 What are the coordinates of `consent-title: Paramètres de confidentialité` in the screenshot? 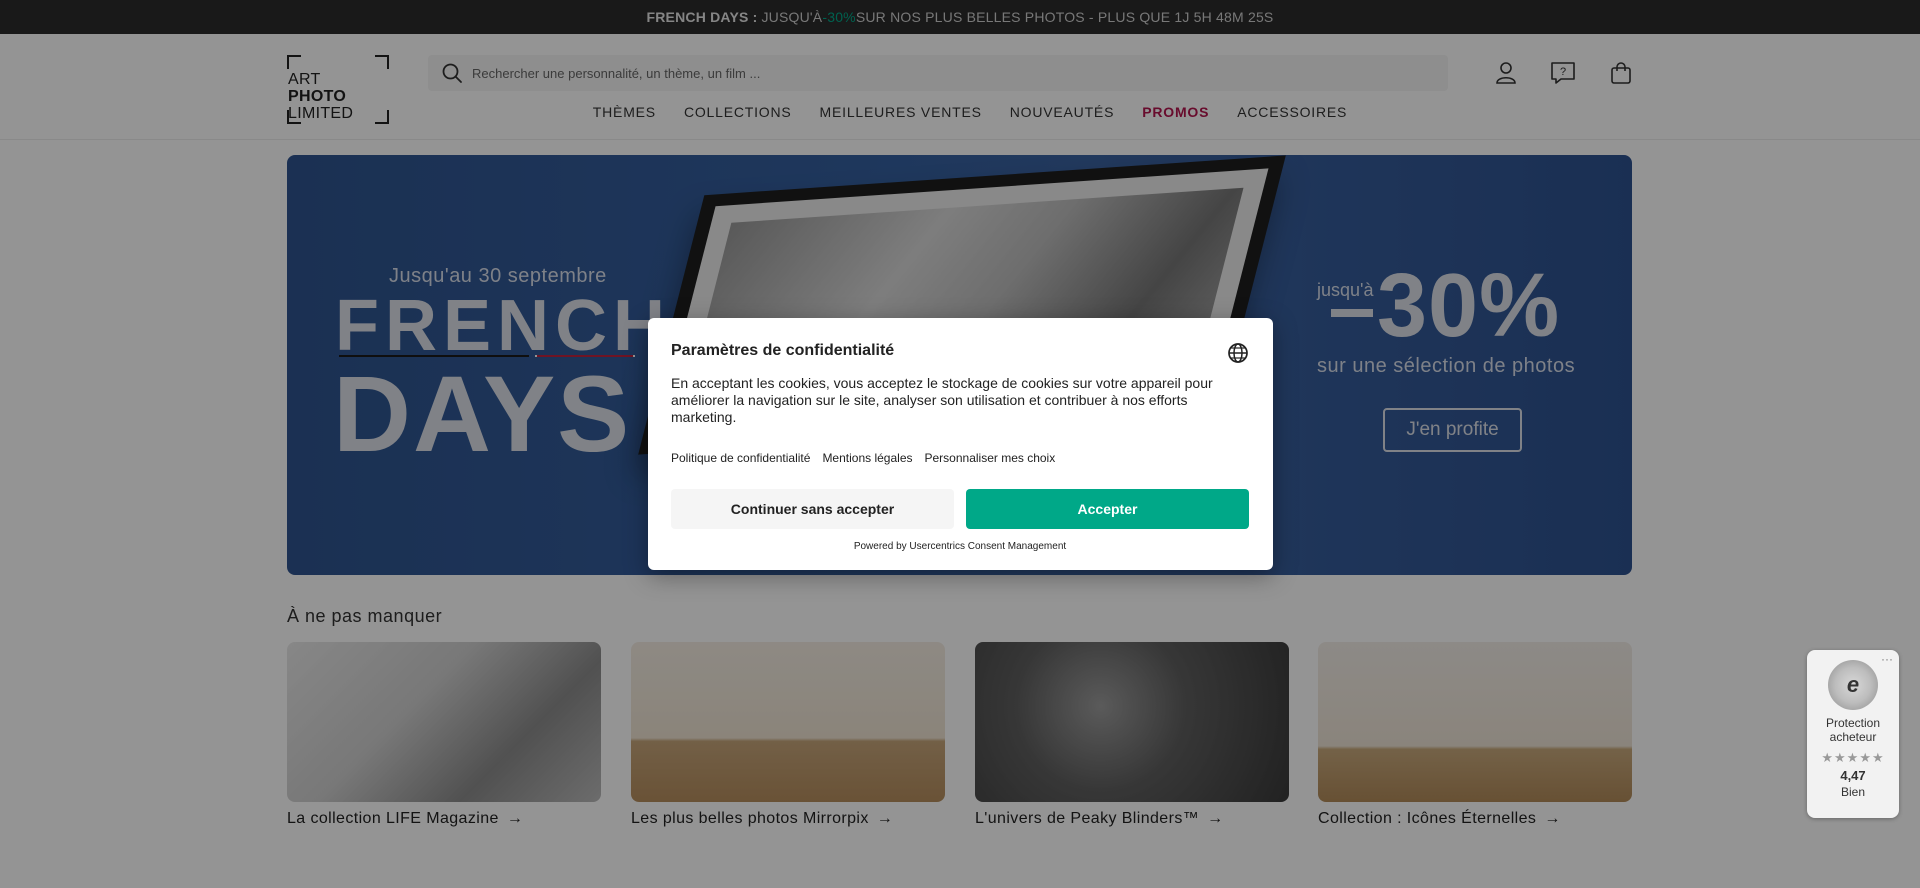 It's located at (783, 350).